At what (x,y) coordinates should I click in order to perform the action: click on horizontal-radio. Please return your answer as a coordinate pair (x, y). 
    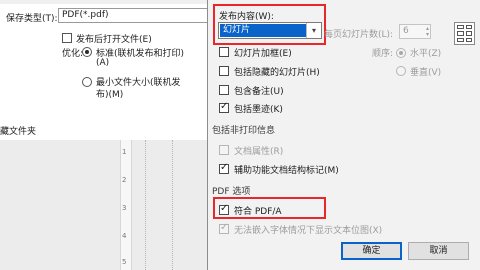
    Looking at the image, I should click on (401, 53).